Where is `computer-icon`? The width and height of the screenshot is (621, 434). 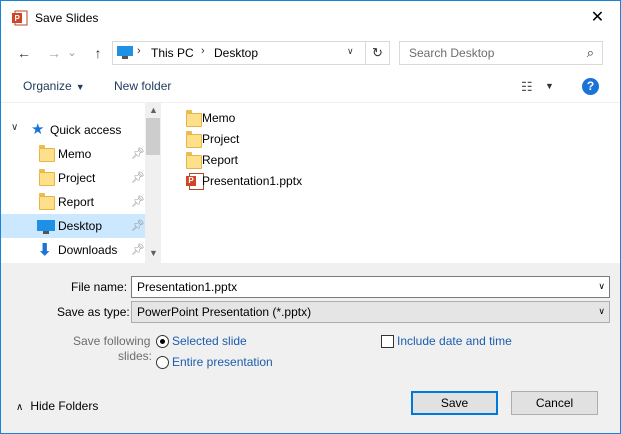 computer-icon is located at coordinates (125, 52).